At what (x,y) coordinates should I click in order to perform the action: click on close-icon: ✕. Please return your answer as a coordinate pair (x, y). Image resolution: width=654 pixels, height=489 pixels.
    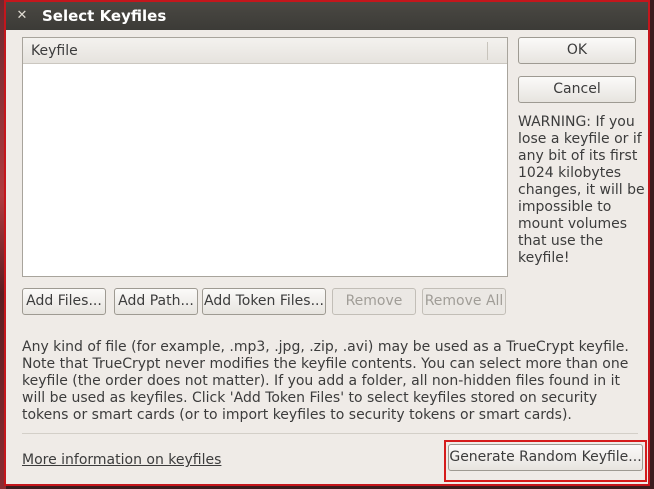
    Looking at the image, I should click on (22, 16).